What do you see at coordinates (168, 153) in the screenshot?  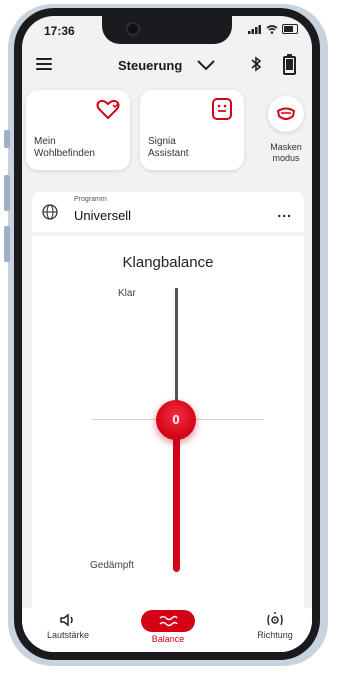 I see `assistant-label-line2: Assistant` at bounding box center [168, 153].